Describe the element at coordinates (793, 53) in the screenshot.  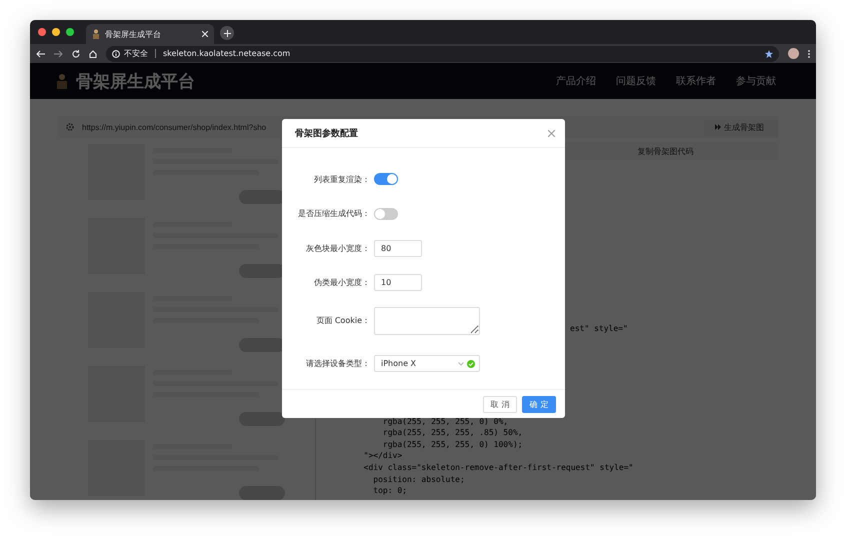
I see `profile-avatar` at that location.